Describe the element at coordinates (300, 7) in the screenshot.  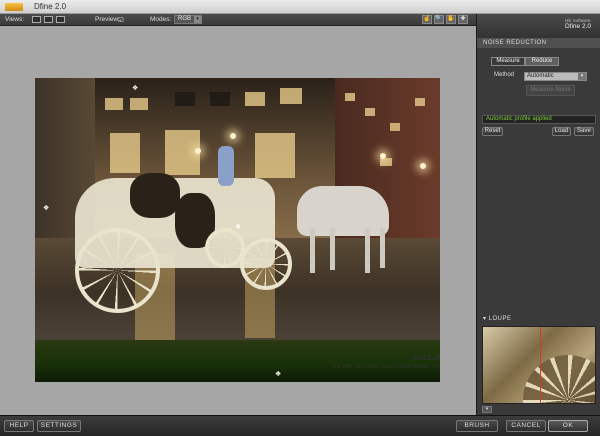
I see `title-bar: Dfine 2.0` at that location.